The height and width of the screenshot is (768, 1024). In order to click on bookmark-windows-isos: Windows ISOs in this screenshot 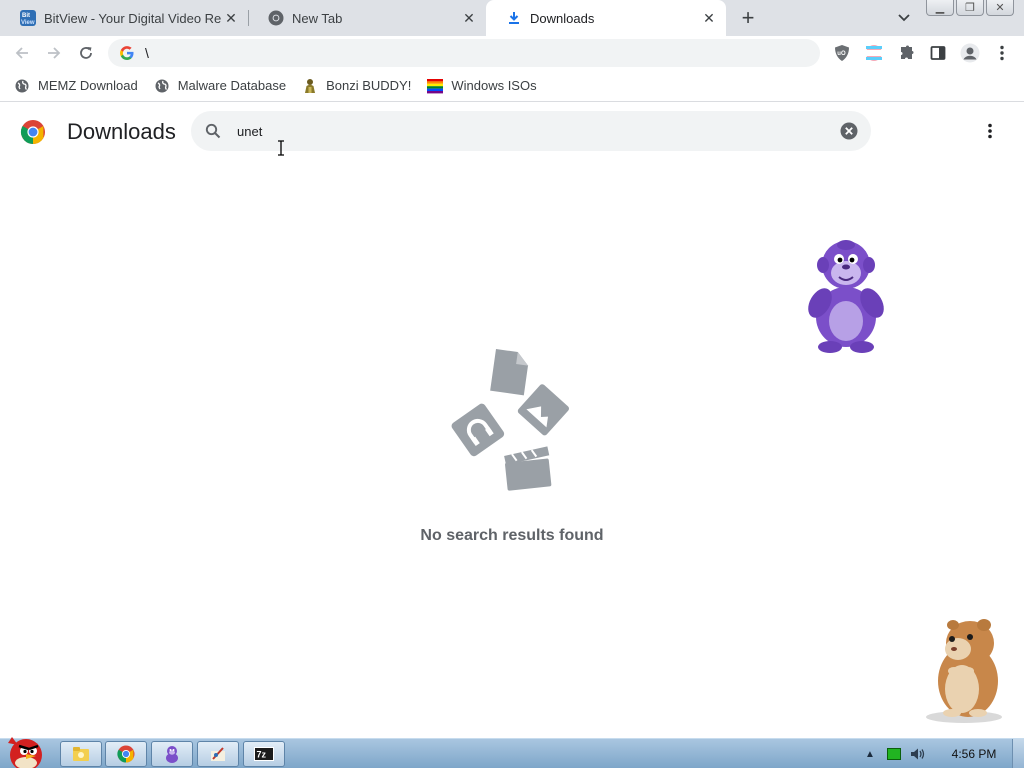, I will do `click(482, 86)`.